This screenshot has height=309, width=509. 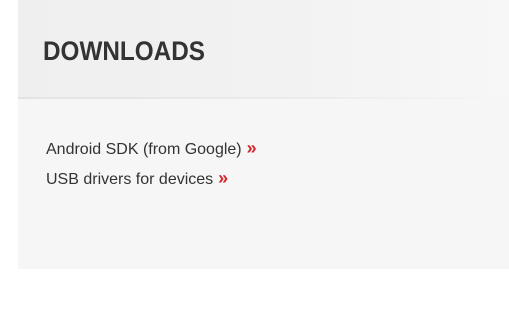 What do you see at coordinates (144, 149) in the screenshot?
I see `android-sdk-link-label: Android SDK (from Google)` at bounding box center [144, 149].